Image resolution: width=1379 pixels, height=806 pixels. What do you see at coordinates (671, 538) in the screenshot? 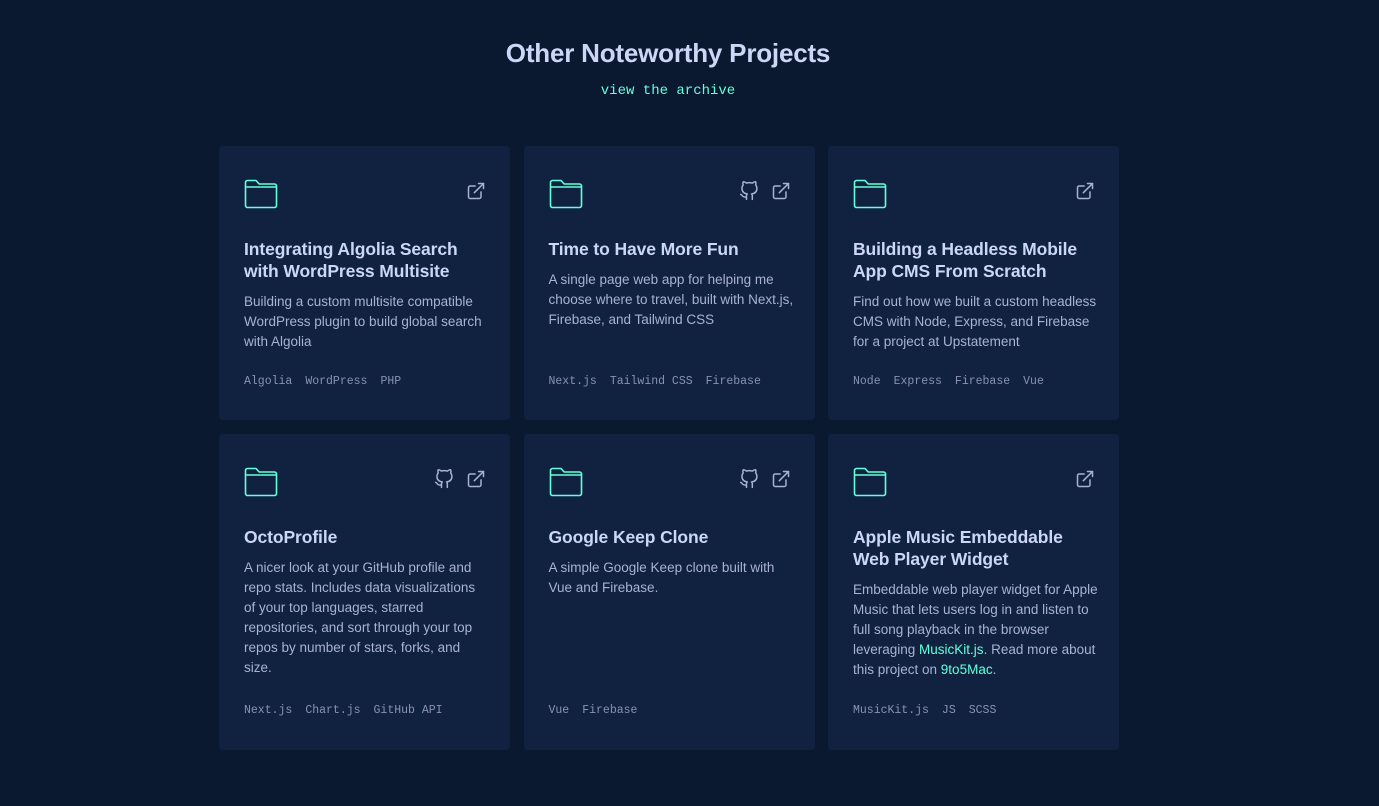
I see `project-title: Google Keep Clone` at bounding box center [671, 538].